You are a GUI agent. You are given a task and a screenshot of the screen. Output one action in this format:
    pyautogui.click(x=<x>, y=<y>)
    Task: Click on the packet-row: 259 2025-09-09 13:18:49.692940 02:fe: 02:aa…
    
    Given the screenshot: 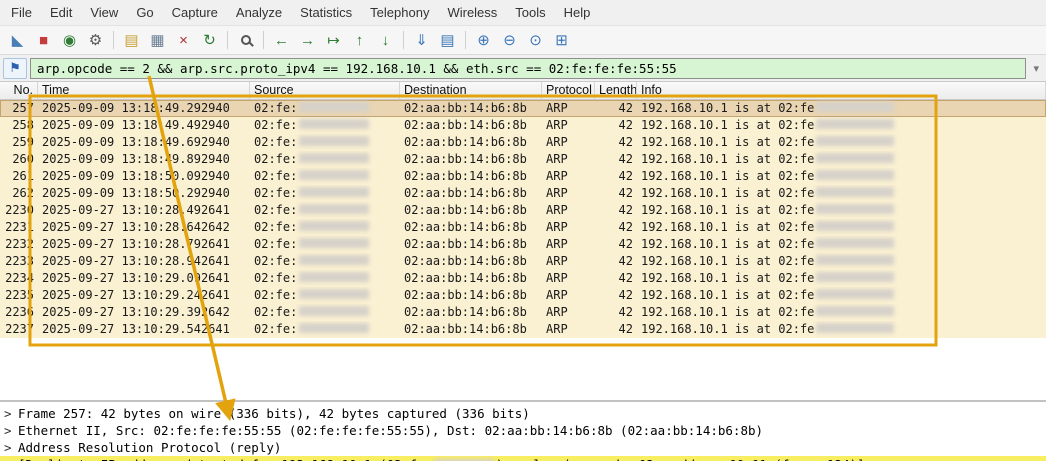 What is the action you would take?
    pyautogui.click(x=523, y=142)
    